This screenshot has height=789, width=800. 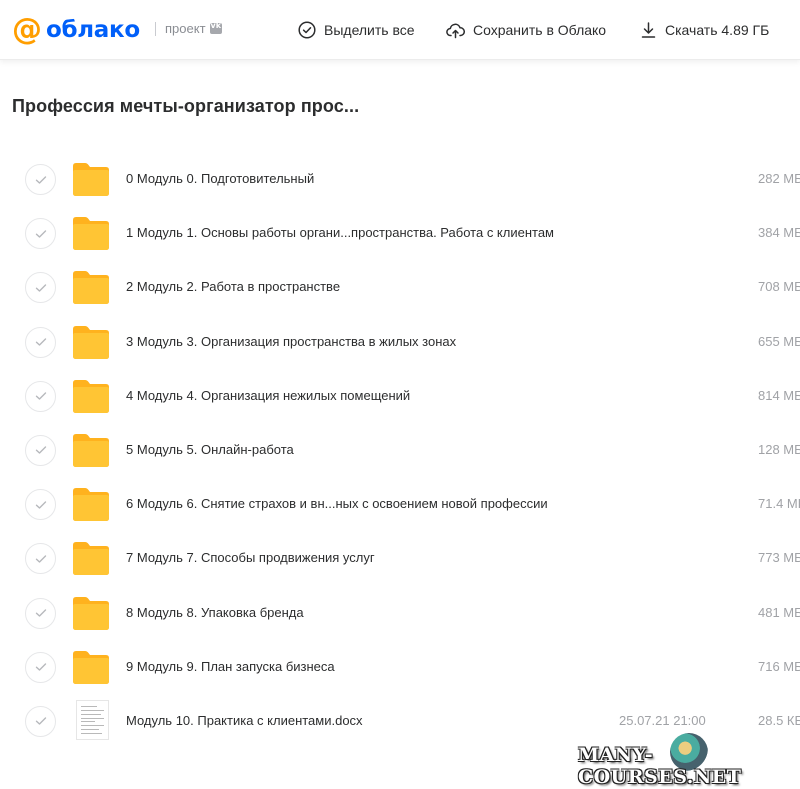 I want to click on cloud-upload-icon, so click(x=455, y=31).